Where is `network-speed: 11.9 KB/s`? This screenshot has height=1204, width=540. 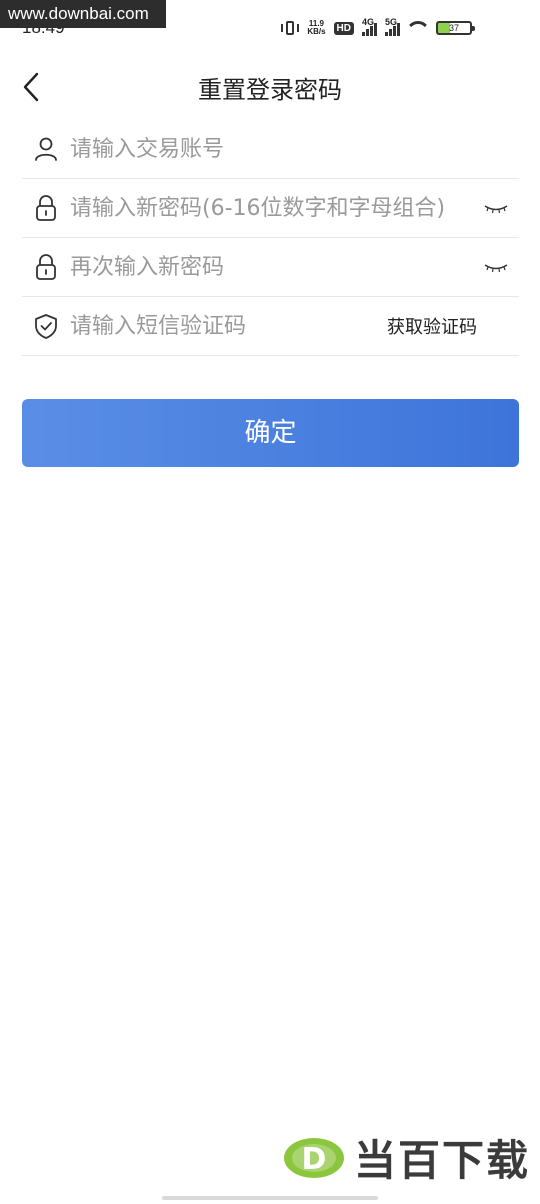
network-speed: 11.9 KB/s is located at coordinates (316, 28).